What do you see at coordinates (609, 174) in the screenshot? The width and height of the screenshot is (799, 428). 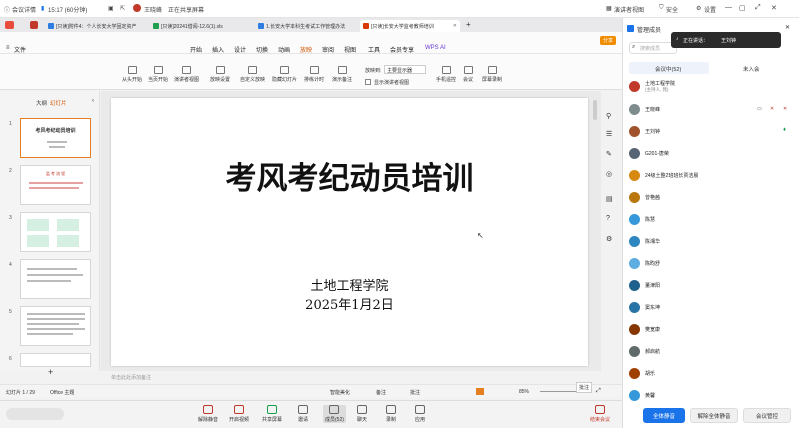 I see `side-tool-icon: ◎` at bounding box center [609, 174].